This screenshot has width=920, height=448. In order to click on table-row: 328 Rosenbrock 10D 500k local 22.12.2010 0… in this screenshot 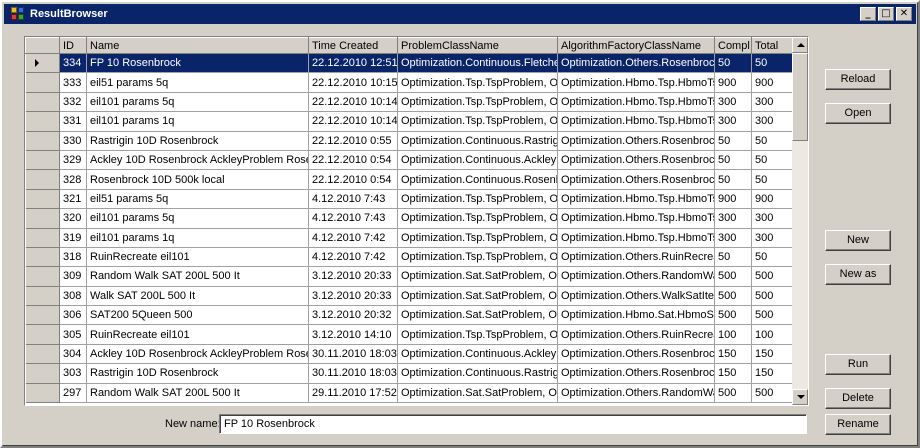, I will do `click(409, 179)`.